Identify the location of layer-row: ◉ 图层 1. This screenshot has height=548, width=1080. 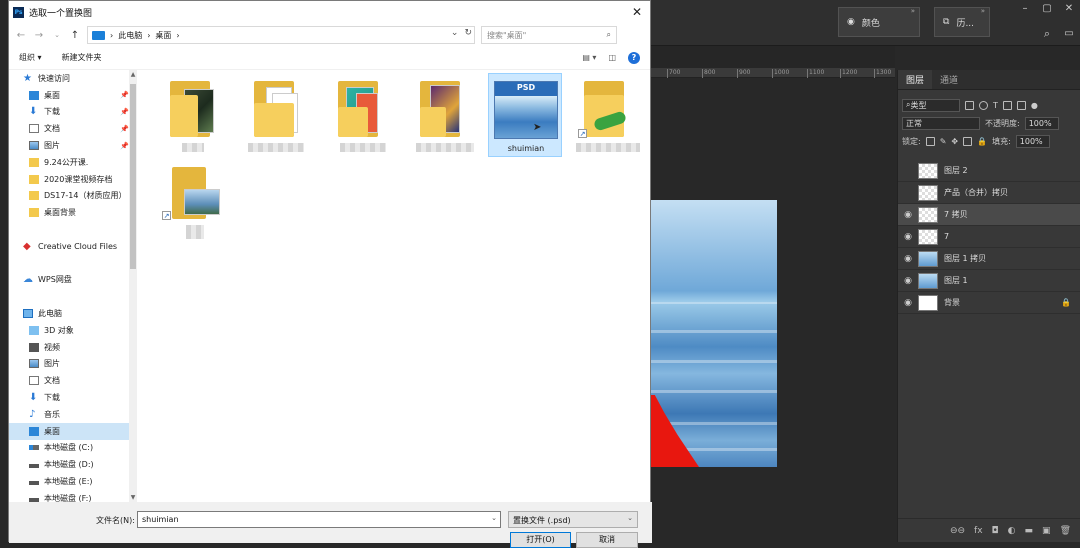
(989, 281).